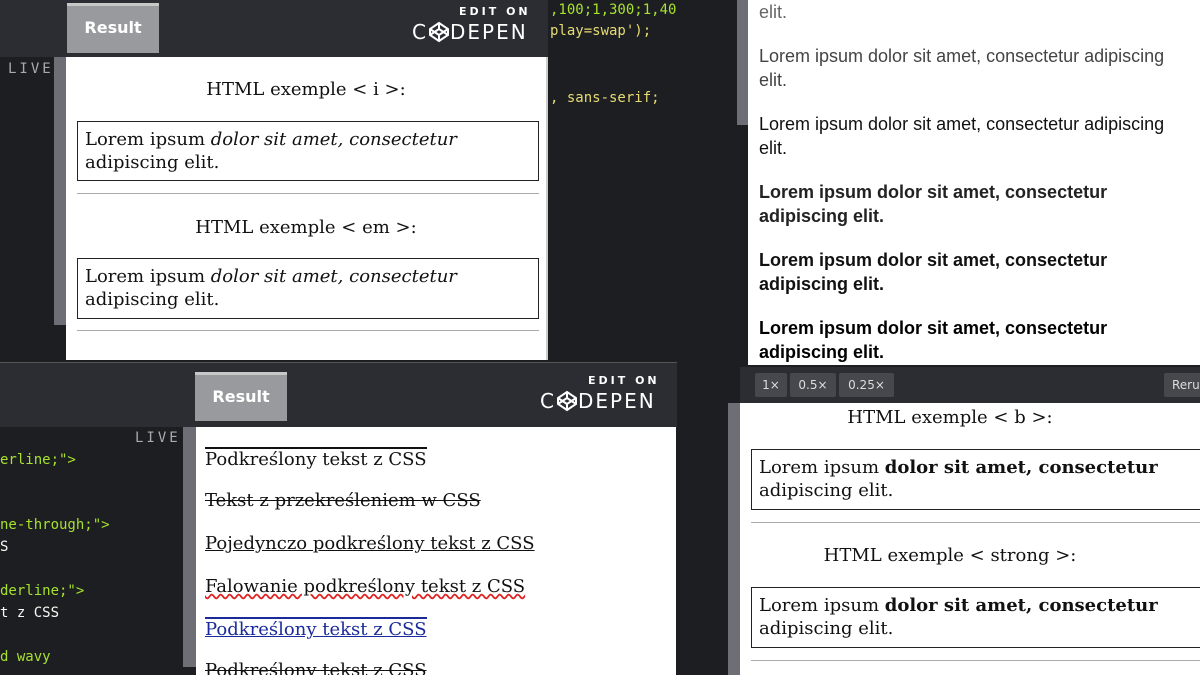 The image size is (1200, 675). Describe the element at coordinates (343, 500) in the screenshot. I see `strikethrough-text: Tekst z przekreśleniem w CSS` at that location.